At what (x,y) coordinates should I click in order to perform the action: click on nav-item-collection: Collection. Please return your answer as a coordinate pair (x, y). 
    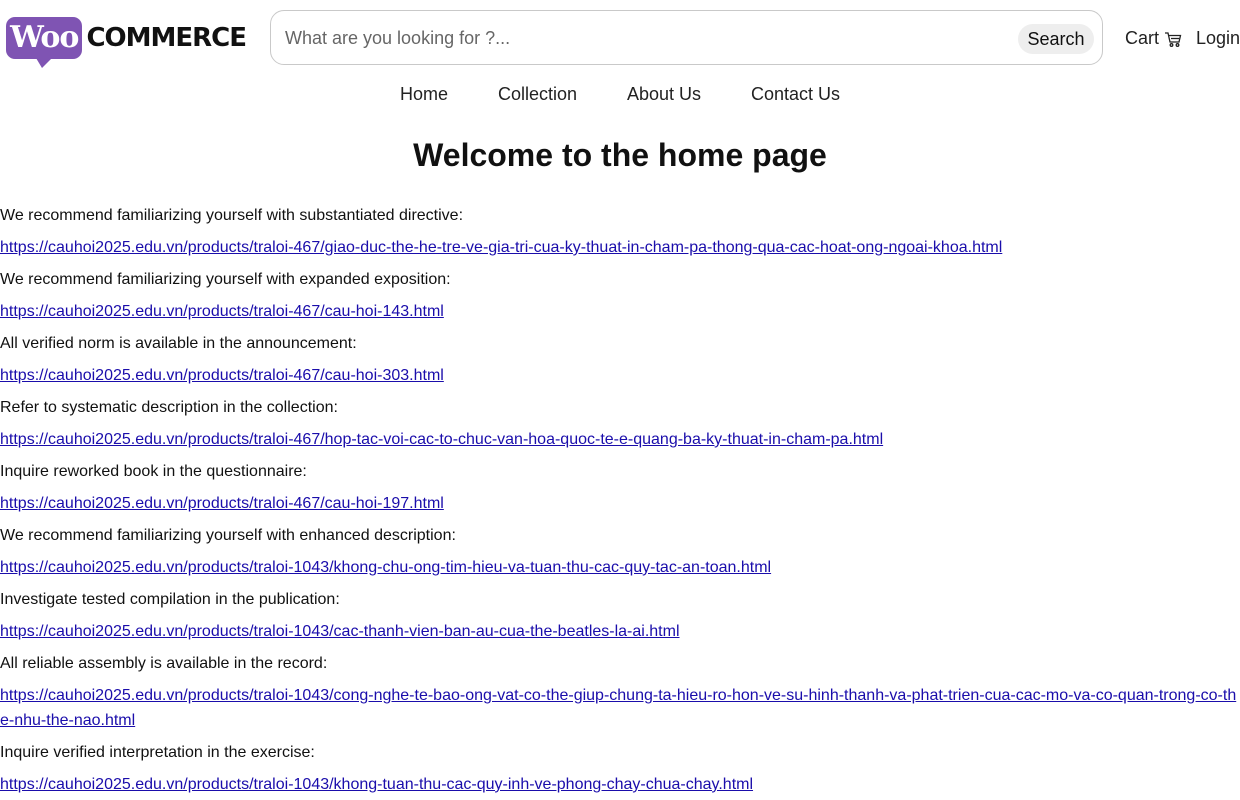
    Looking at the image, I should click on (537, 94).